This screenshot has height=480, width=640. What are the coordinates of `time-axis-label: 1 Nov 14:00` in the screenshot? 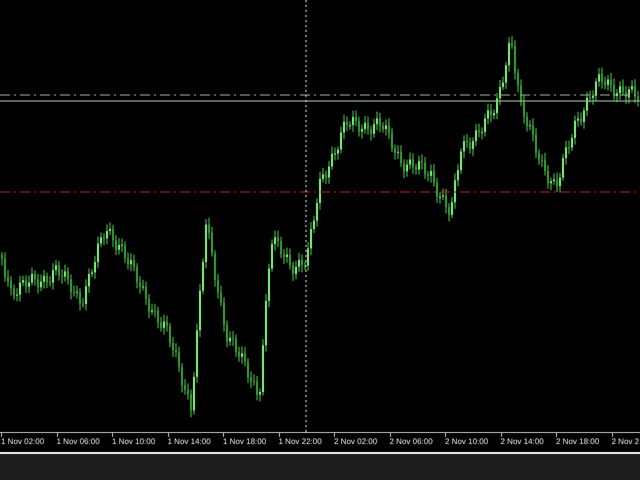 It's located at (189, 441).